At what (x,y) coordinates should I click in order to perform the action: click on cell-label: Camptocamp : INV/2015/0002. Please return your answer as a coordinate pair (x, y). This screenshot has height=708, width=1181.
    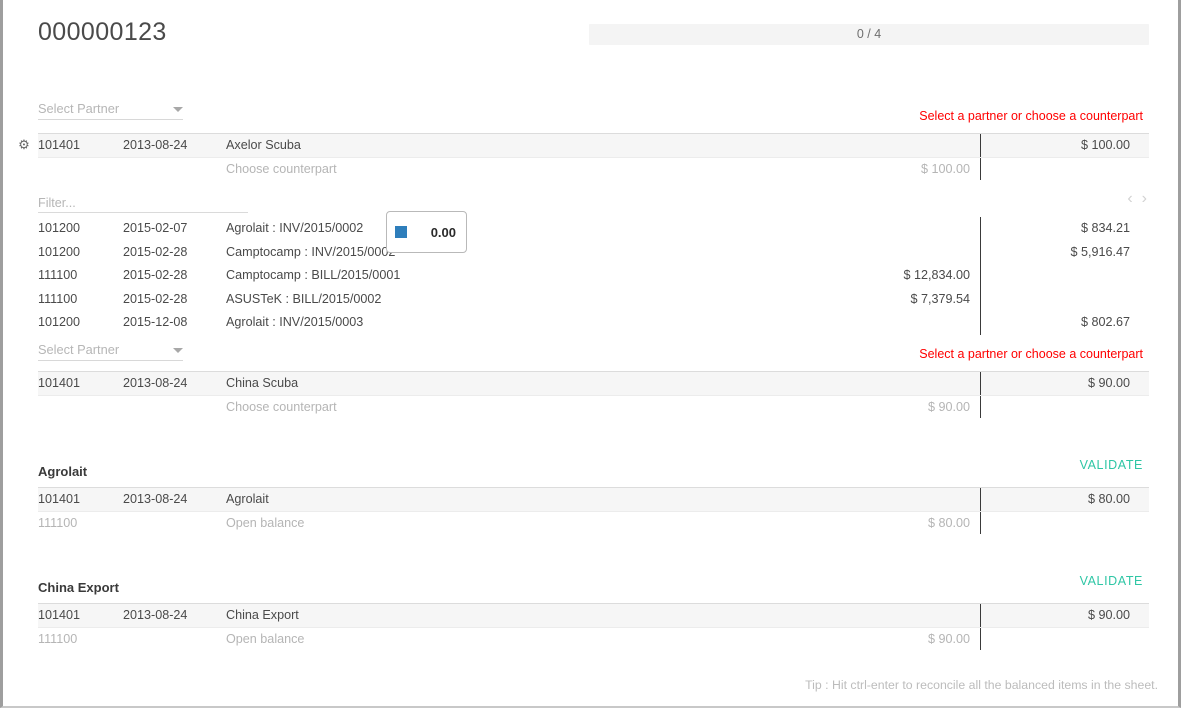
    Looking at the image, I should click on (311, 251).